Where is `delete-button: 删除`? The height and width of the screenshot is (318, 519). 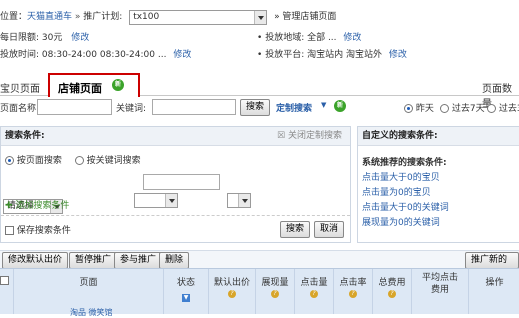 delete-button: 删除 is located at coordinates (174, 260).